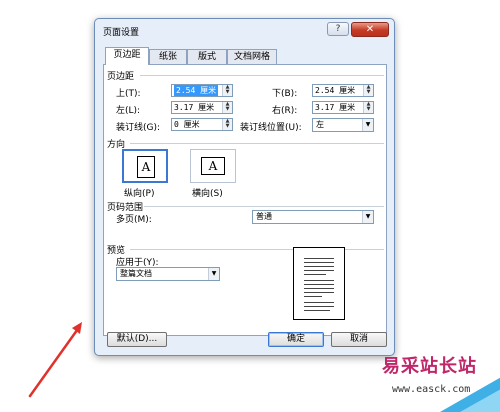 The width and height of the screenshot is (500, 412). Describe the element at coordinates (359, 339) in the screenshot. I see `cancel-button: 取消` at that location.